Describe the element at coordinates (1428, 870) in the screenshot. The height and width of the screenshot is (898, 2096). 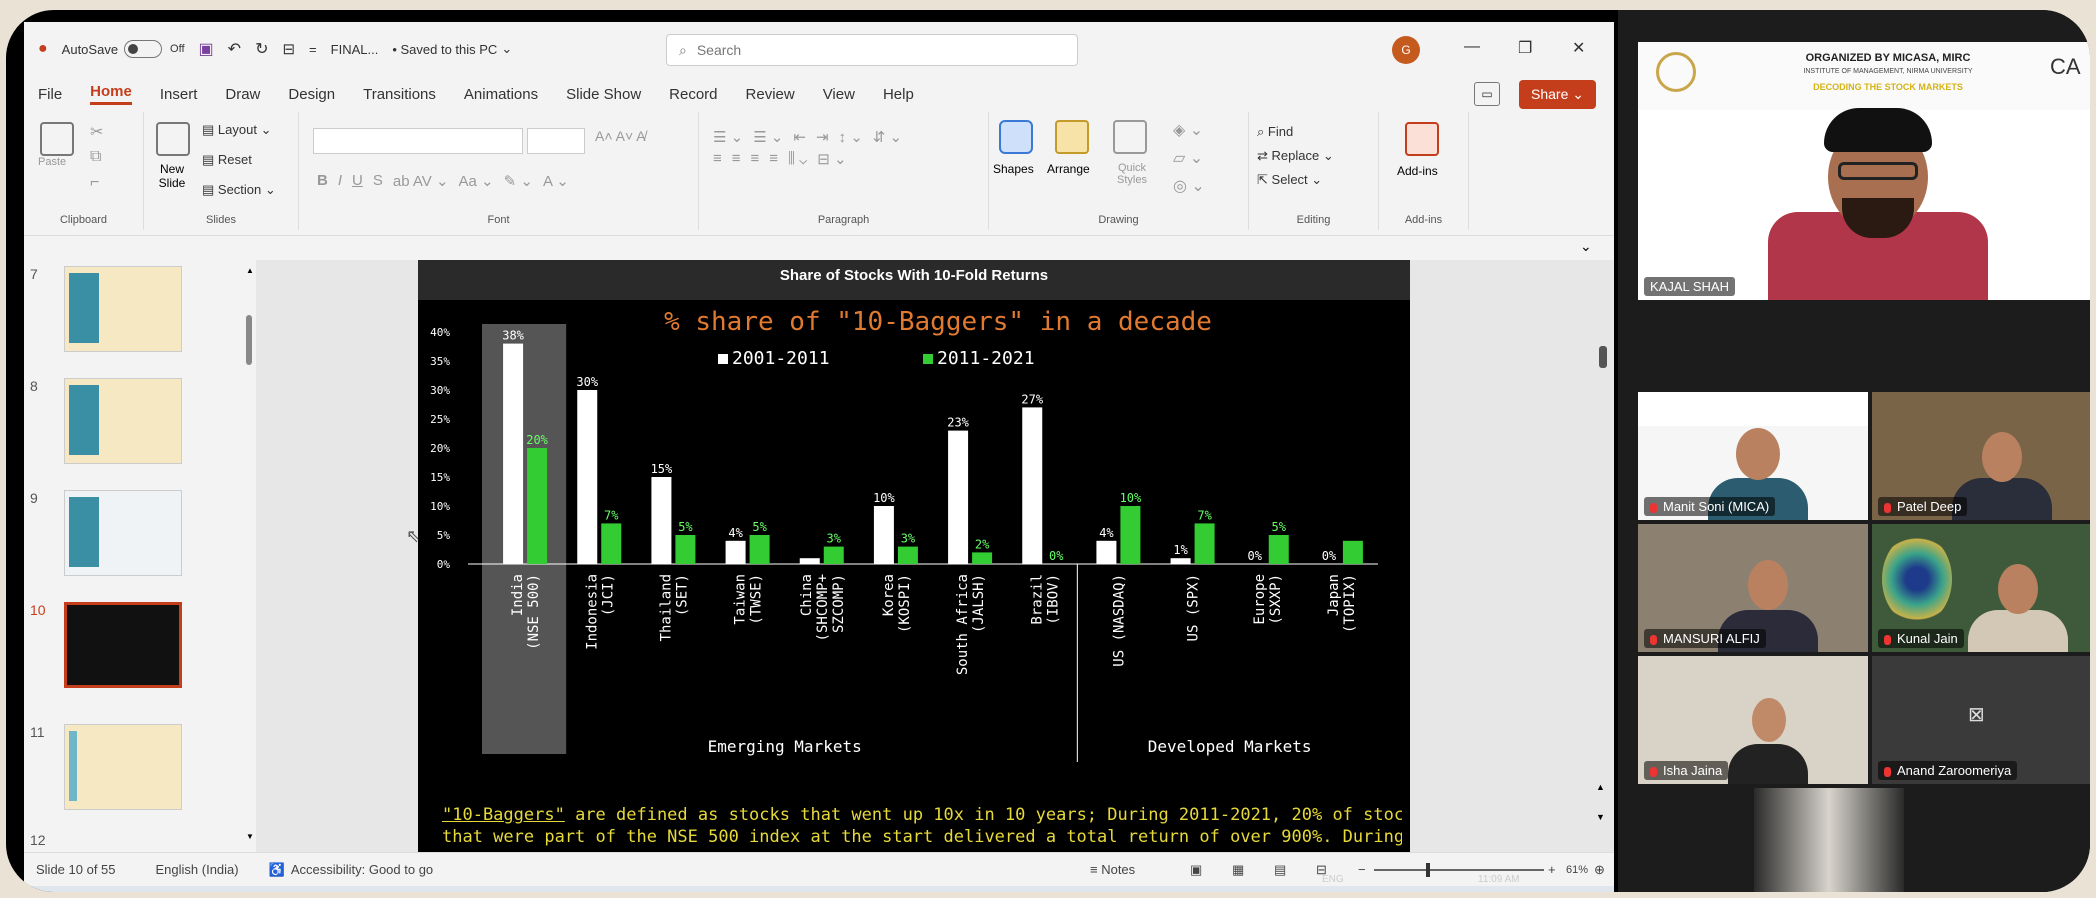
I see `zoom-slider-thumb` at that location.